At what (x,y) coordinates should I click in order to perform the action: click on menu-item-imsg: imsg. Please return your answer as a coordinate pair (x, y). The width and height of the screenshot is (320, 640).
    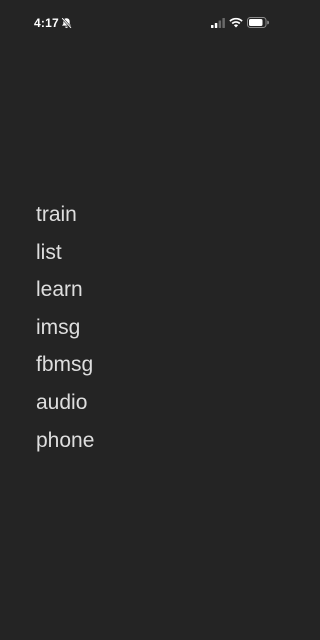
    Looking at the image, I should click on (65, 334).